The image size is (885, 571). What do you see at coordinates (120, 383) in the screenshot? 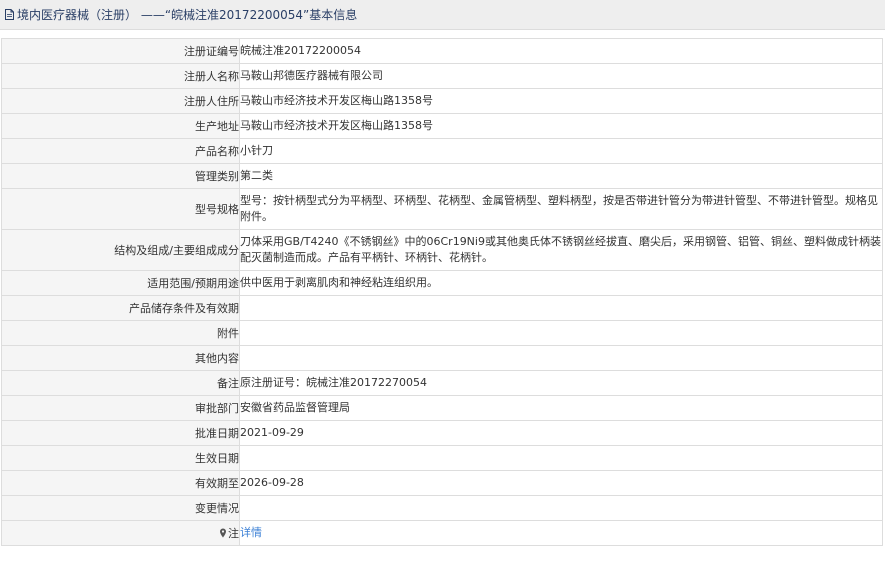
I see `field-label: 备注` at bounding box center [120, 383].